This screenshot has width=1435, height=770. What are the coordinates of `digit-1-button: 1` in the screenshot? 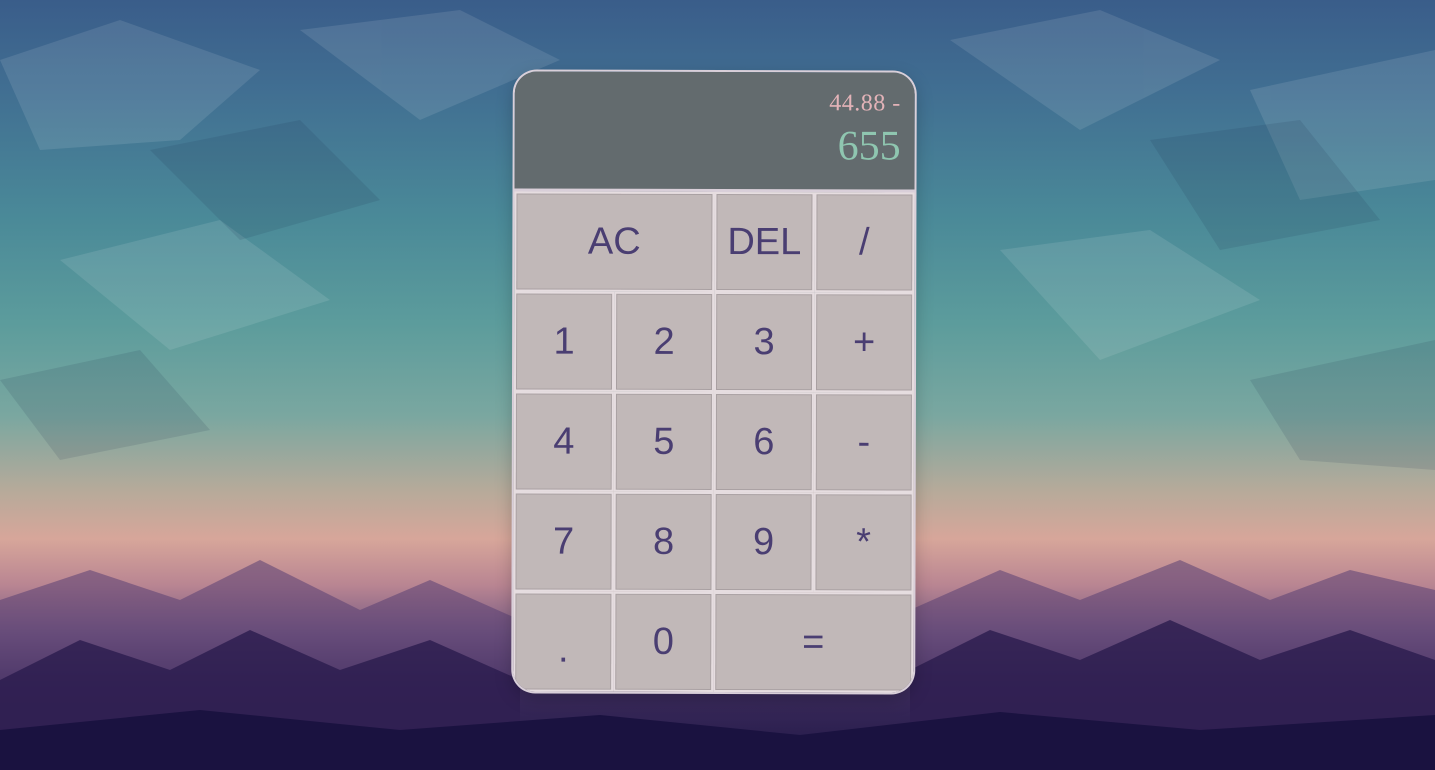 It's located at (564, 341).